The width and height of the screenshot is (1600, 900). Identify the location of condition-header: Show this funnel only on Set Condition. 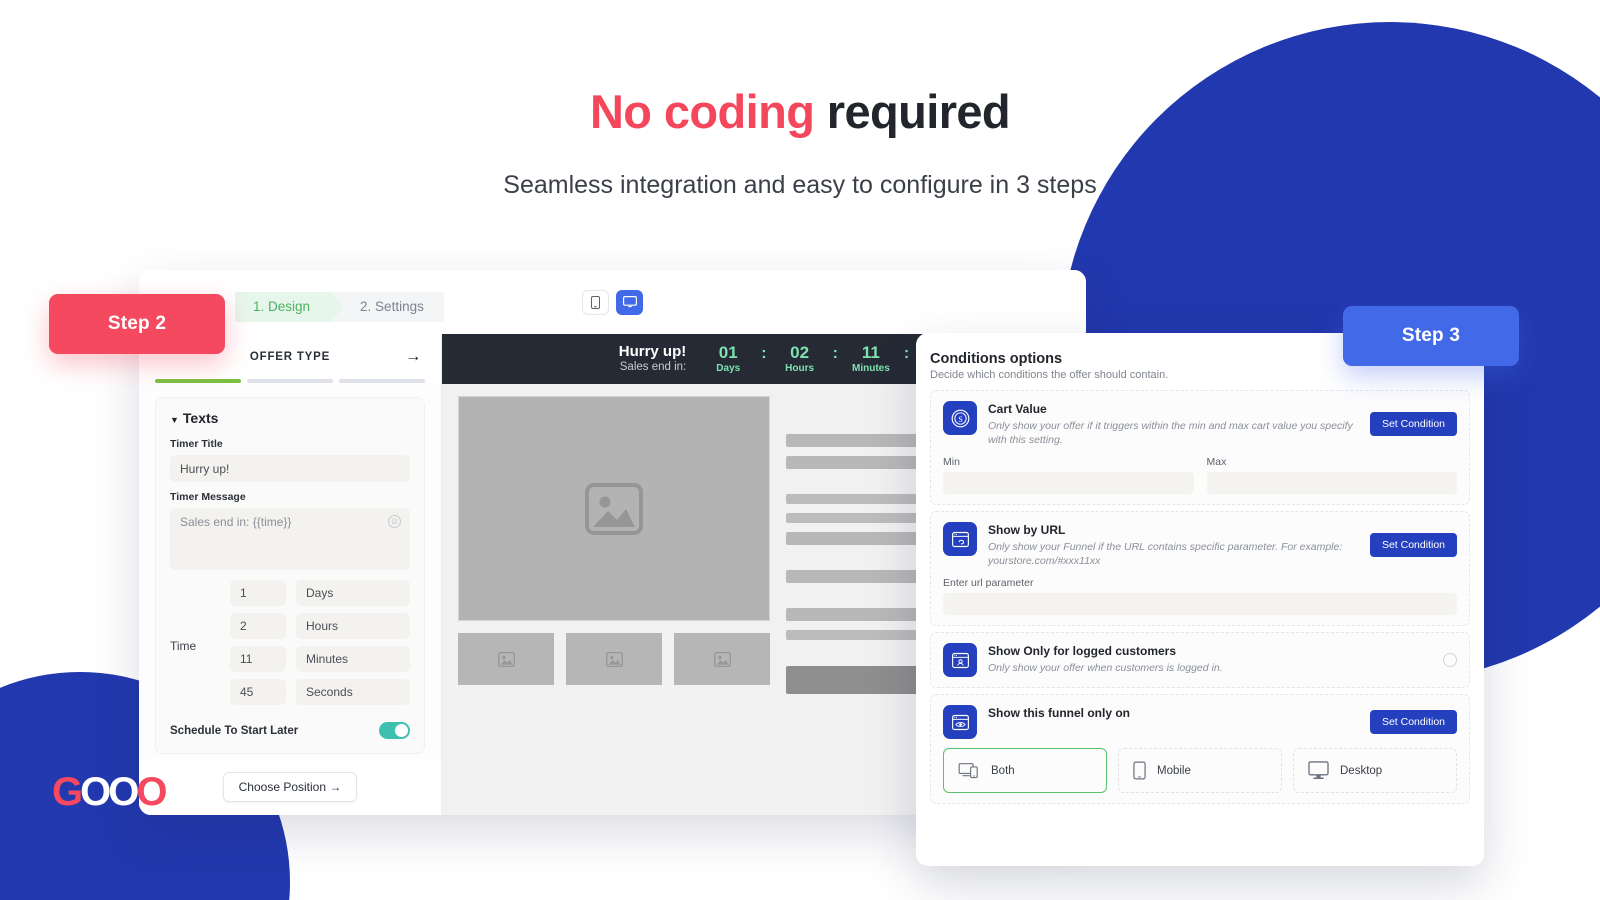
(1200, 722).